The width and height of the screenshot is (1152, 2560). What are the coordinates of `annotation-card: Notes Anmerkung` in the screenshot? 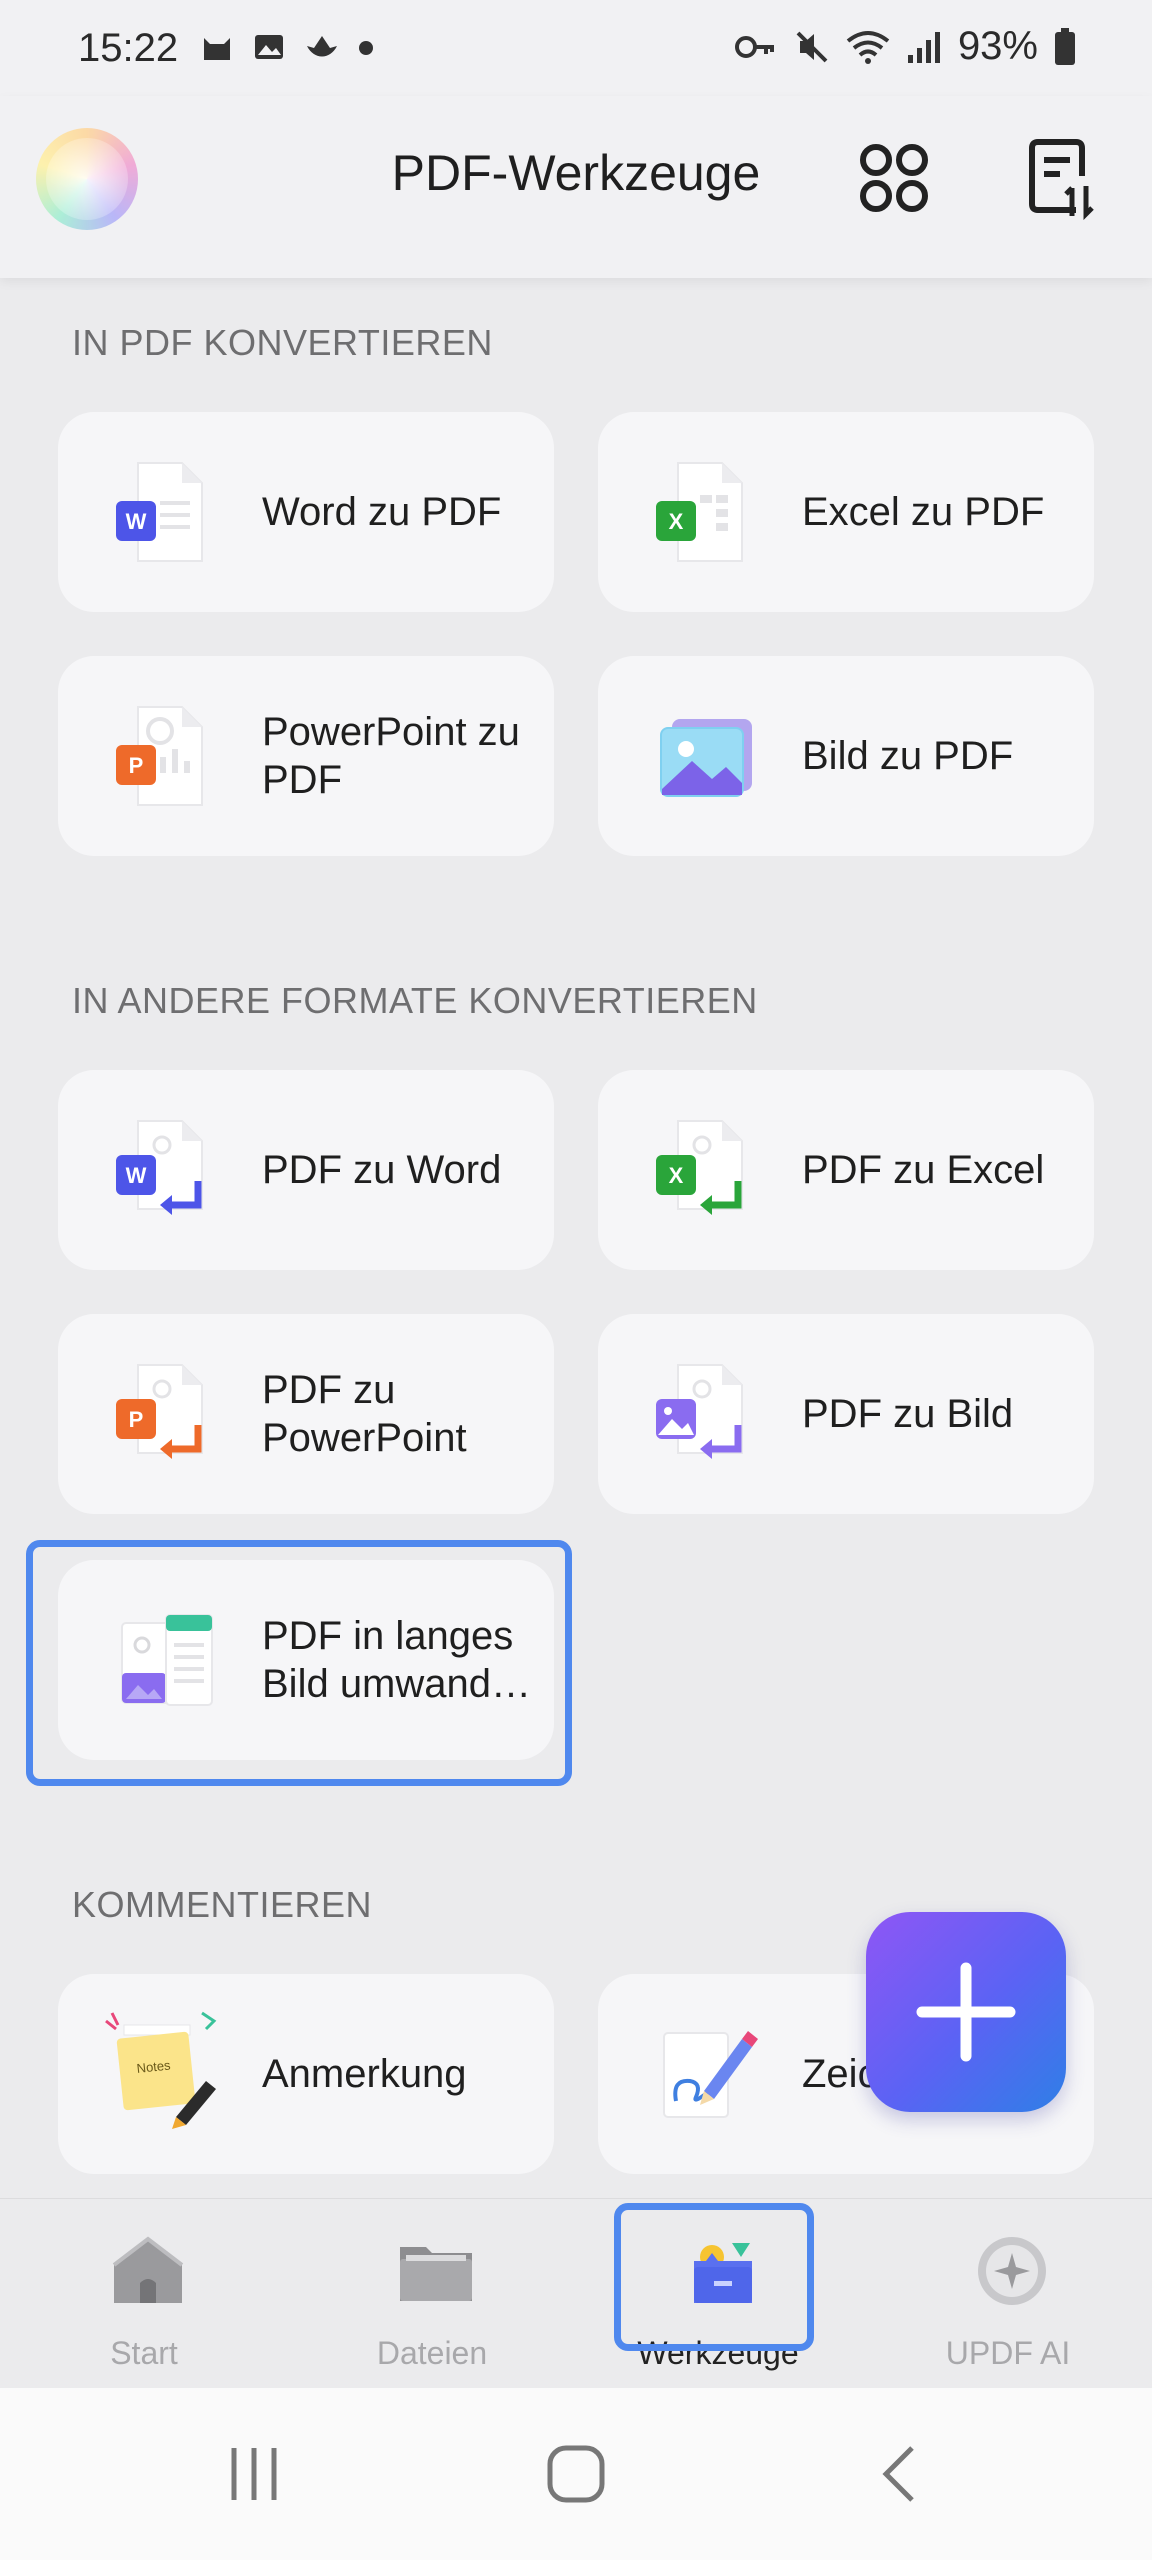 It's located at (306, 2074).